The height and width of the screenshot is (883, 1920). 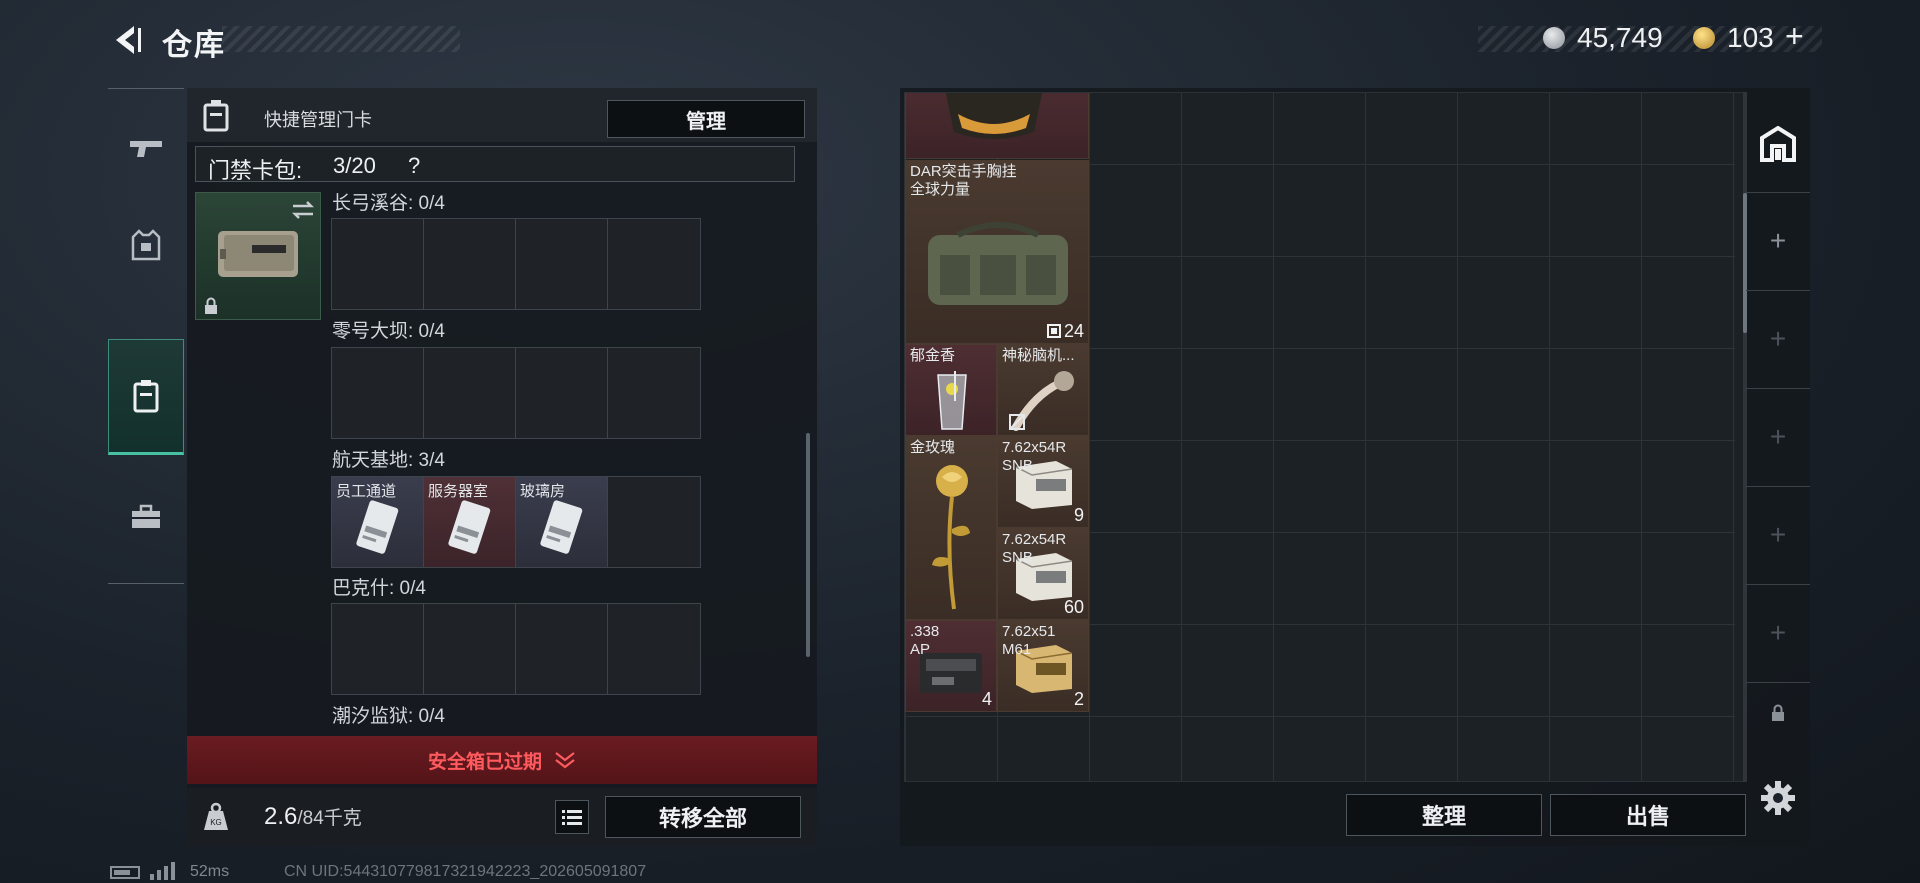 What do you see at coordinates (414, 166) in the screenshot?
I see `help-icon: ?` at bounding box center [414, 166].